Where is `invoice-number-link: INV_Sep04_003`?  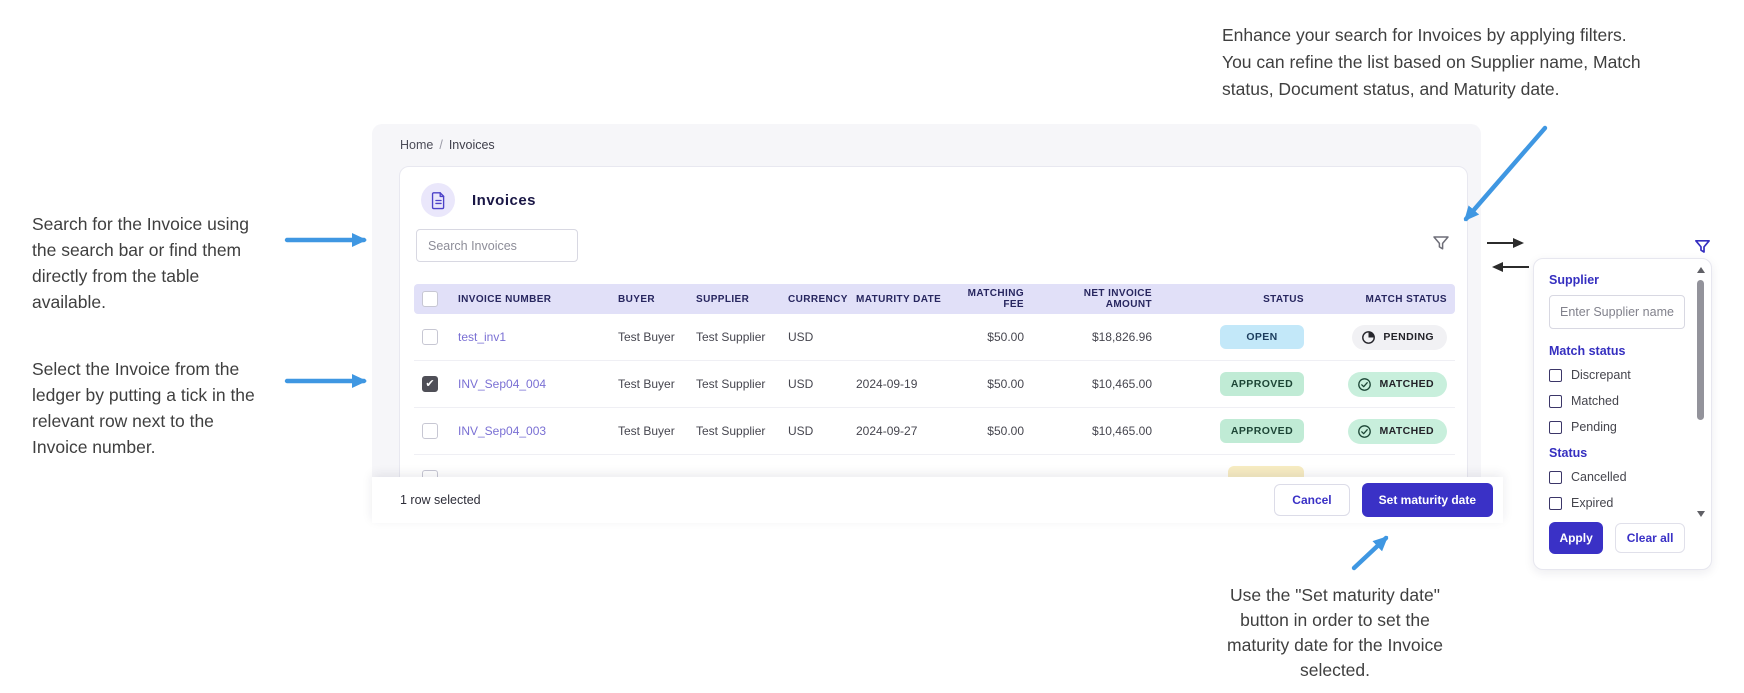
invoice-number-link: INV_Sep04_003 is located at coordinates (502, 431).